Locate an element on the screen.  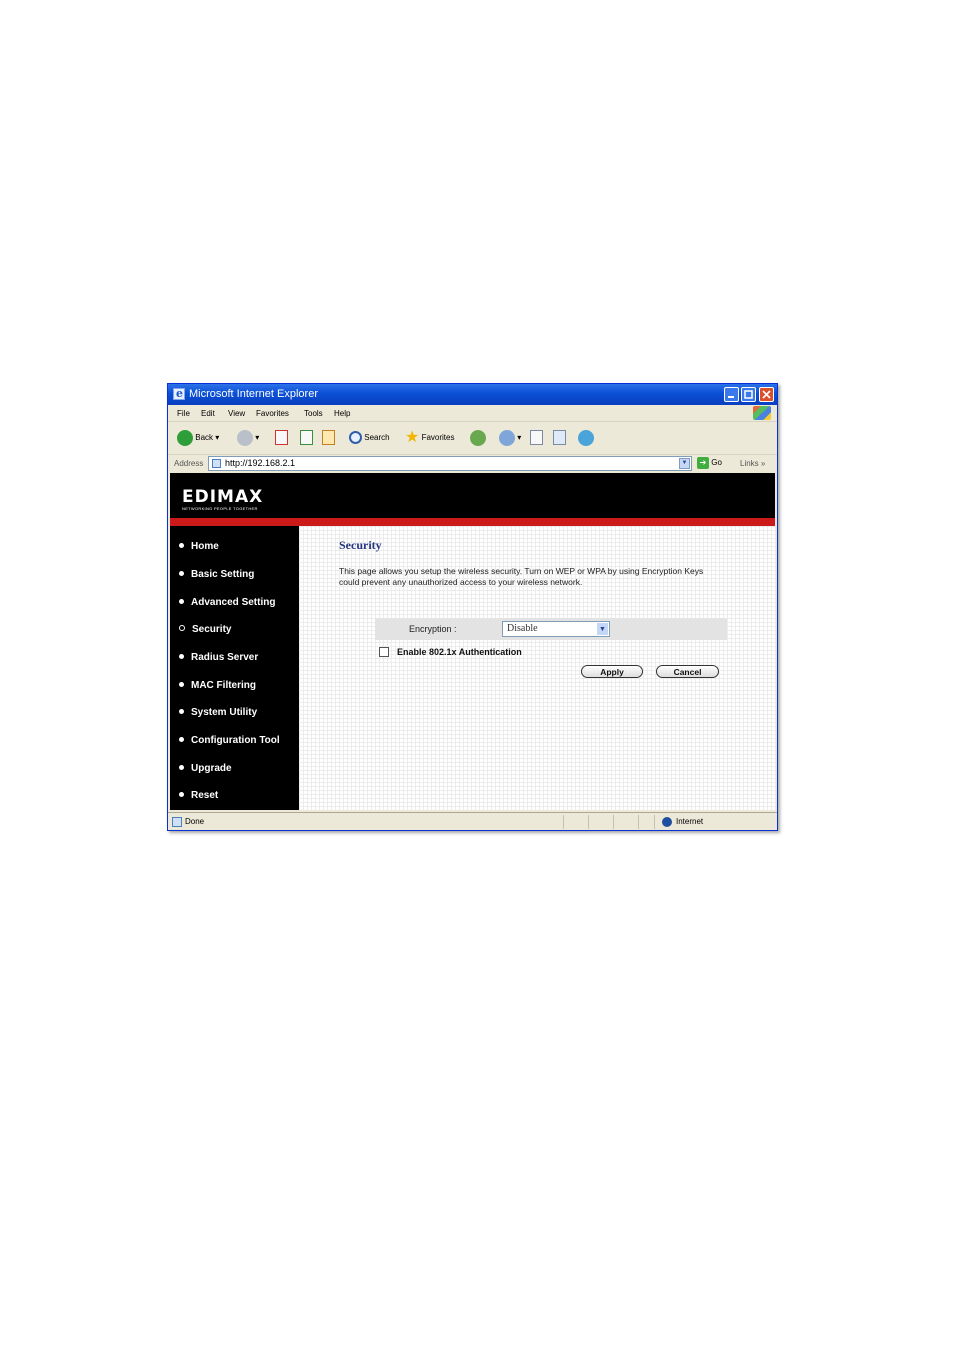
stop-button is located at coordinates (281, 438).